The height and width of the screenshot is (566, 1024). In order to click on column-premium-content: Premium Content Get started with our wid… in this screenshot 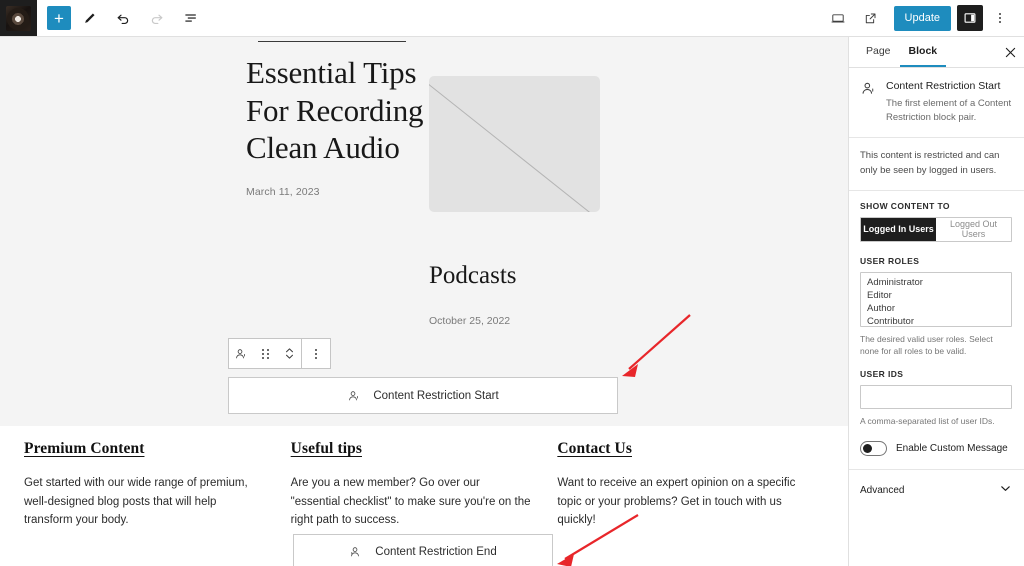, I will do `click(157, 485)`.